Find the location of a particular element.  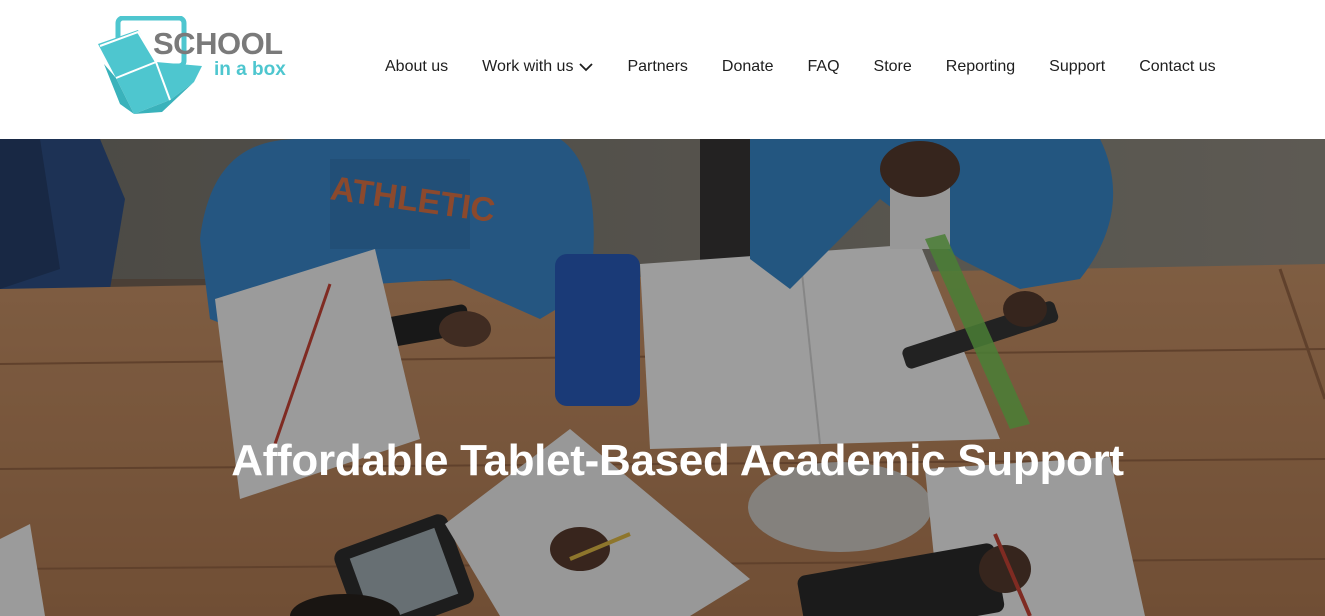

nav-support: Support is located at coordinates (1077, 67).